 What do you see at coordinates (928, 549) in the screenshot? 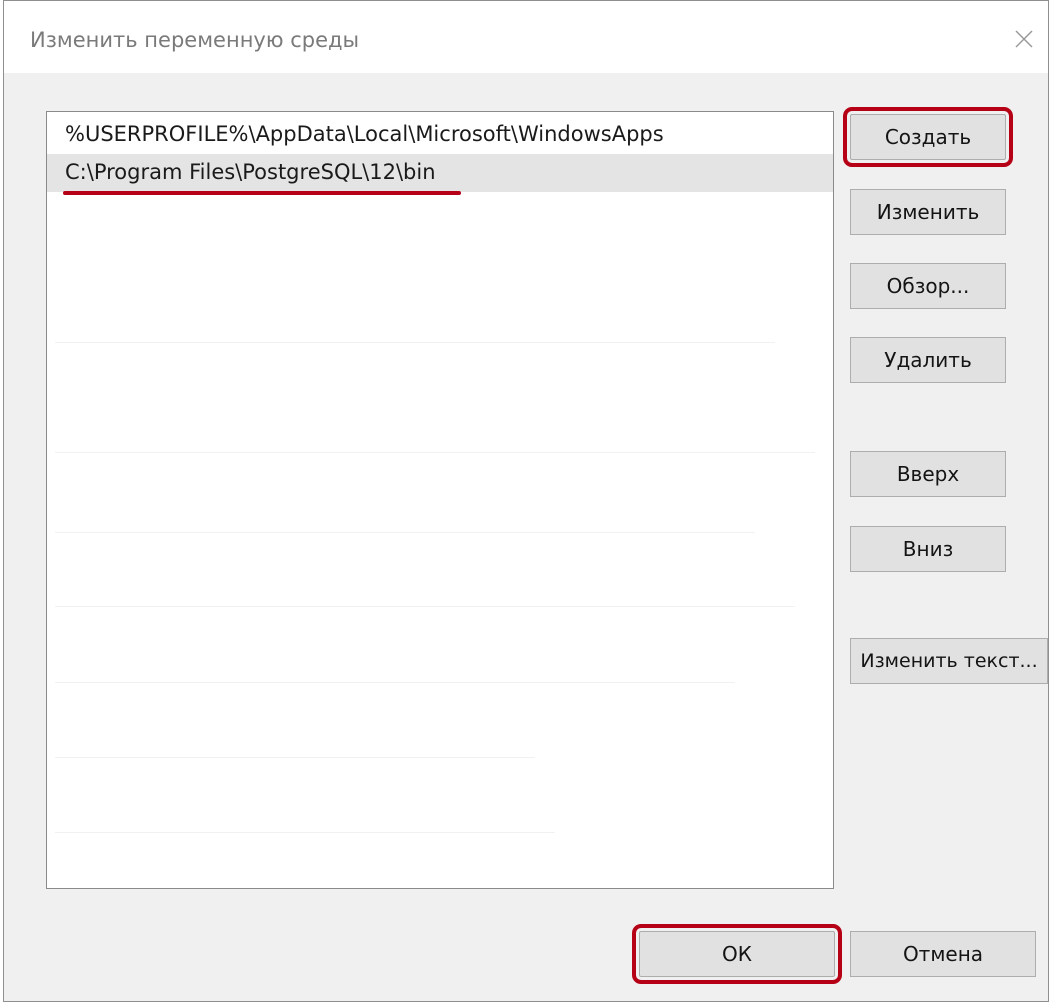
I see `move-down-button: Вниз` at bounding box center [928, 549].